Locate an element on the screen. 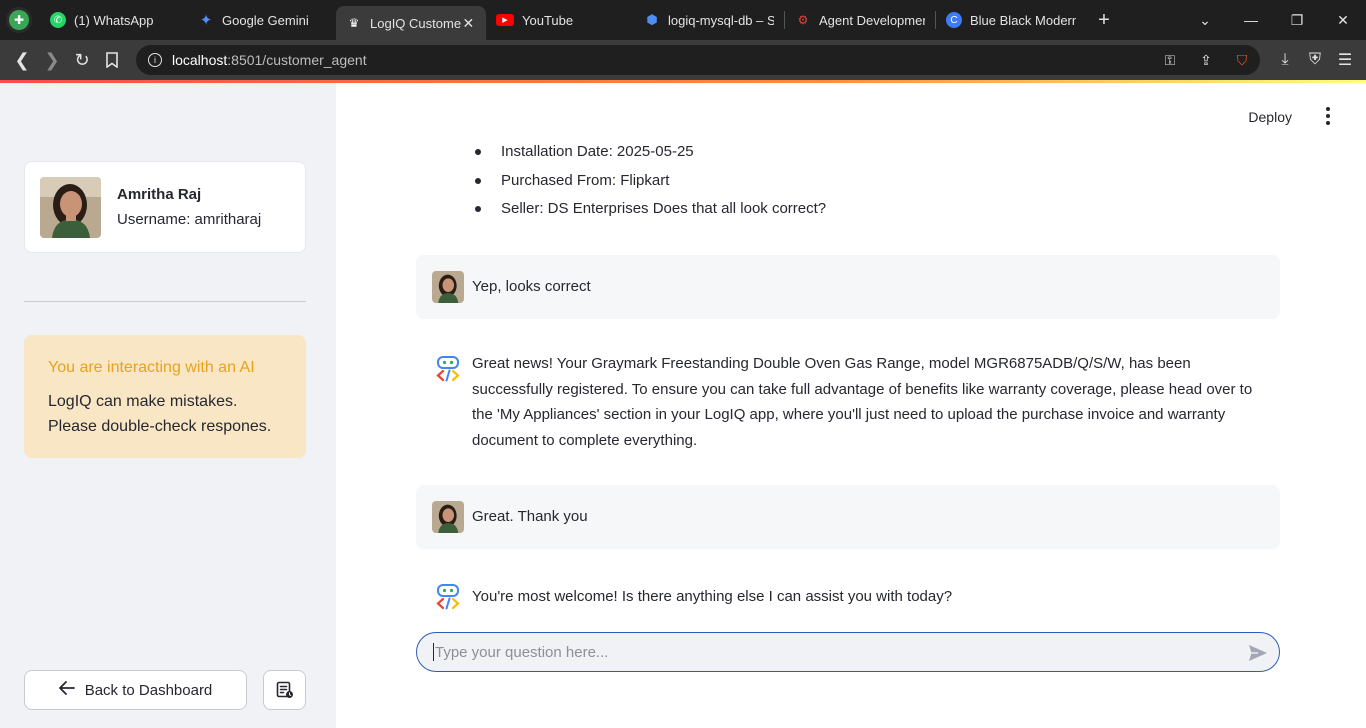 The height and width of the screenshot is (728, 1366). new-tab-button: + is located at coordinates (1104, 20).